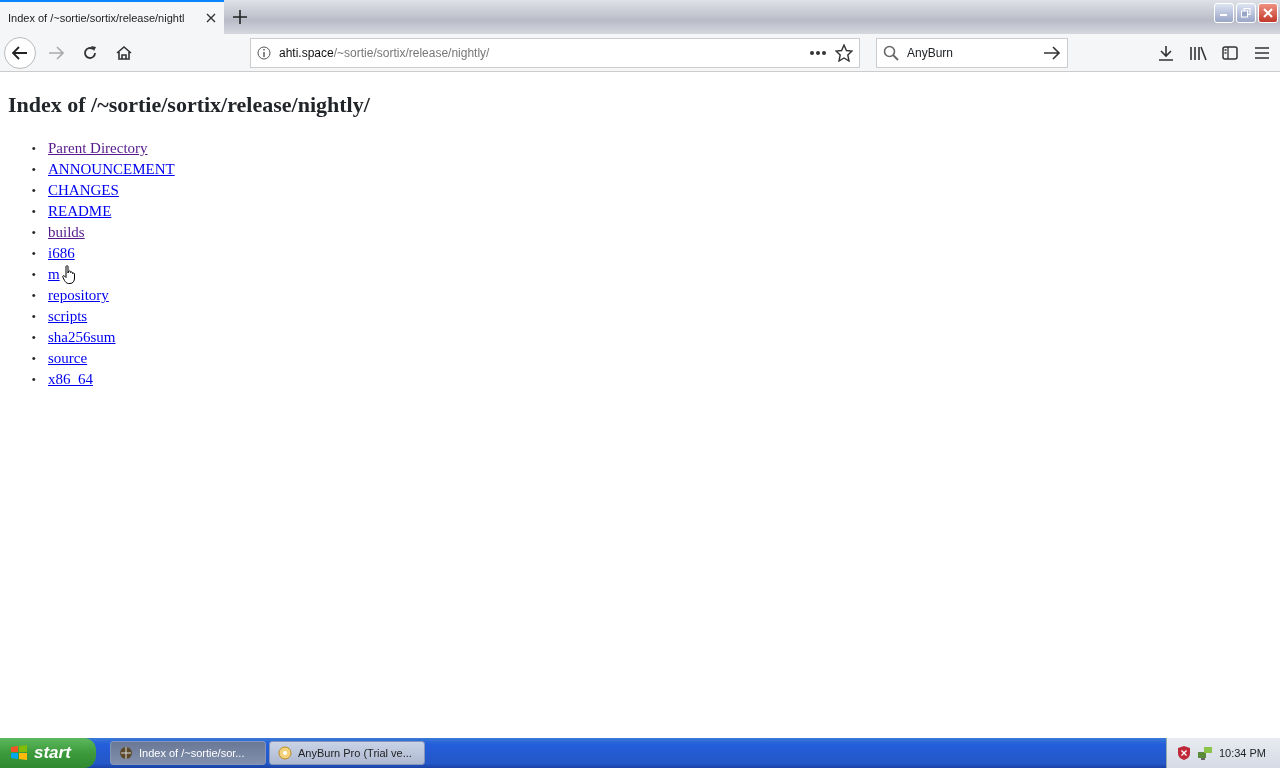  I want to click on file-link: ANNOUNCEMENT, so click(111, 169).